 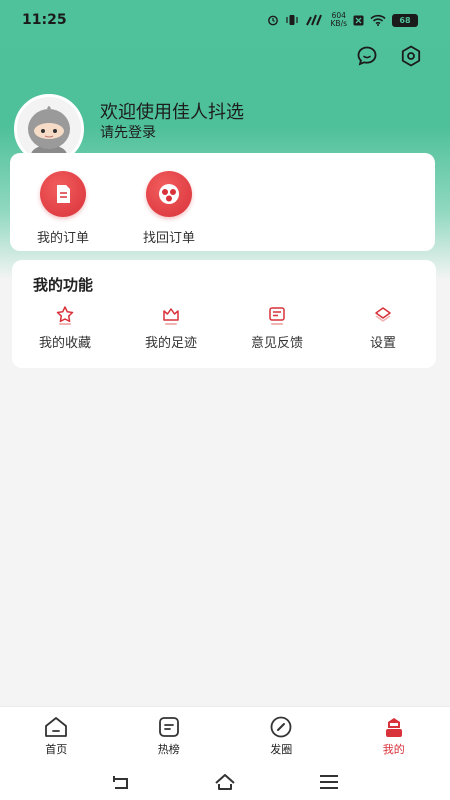 What do you see at coordinates (339, 23) in the screenshot?
I see `speed-unit: KB/s` at bounding box center [339, 23].